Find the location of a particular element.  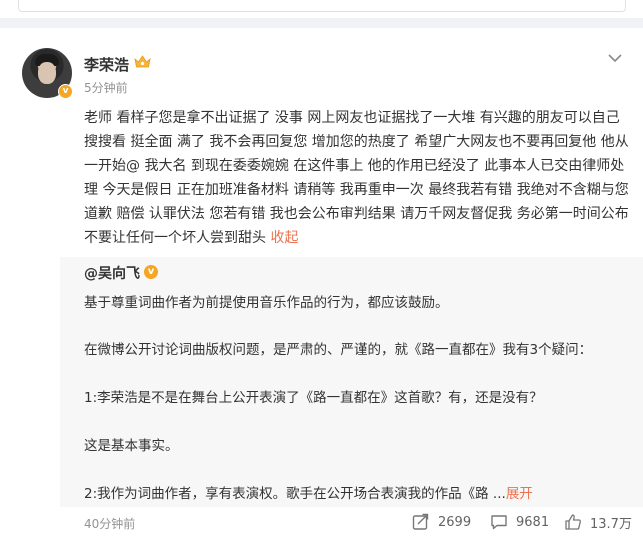

avatar-face is located at coordinates (47, 73).